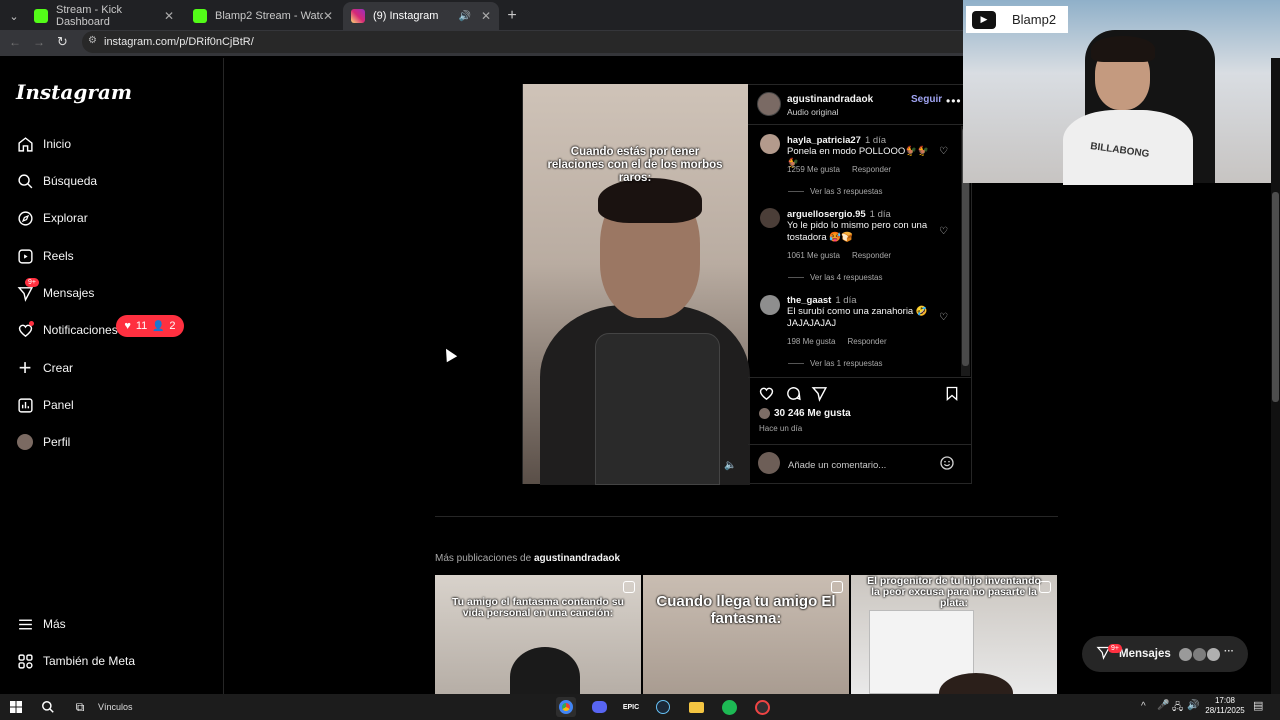 The image size is (1280, 720). What do you see at coordinates (793, 396) in the screenshot?
I see `comment-bubble-icon` at bounding box center [793, 396].